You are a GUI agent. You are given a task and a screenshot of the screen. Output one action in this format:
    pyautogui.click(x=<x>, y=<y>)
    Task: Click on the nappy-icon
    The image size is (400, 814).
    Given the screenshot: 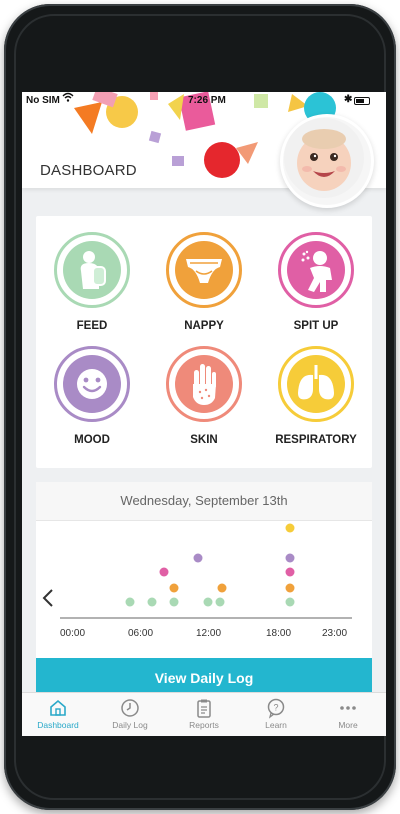 What is the action you would take?
    pyautogui.click(x=204, y=271)
    